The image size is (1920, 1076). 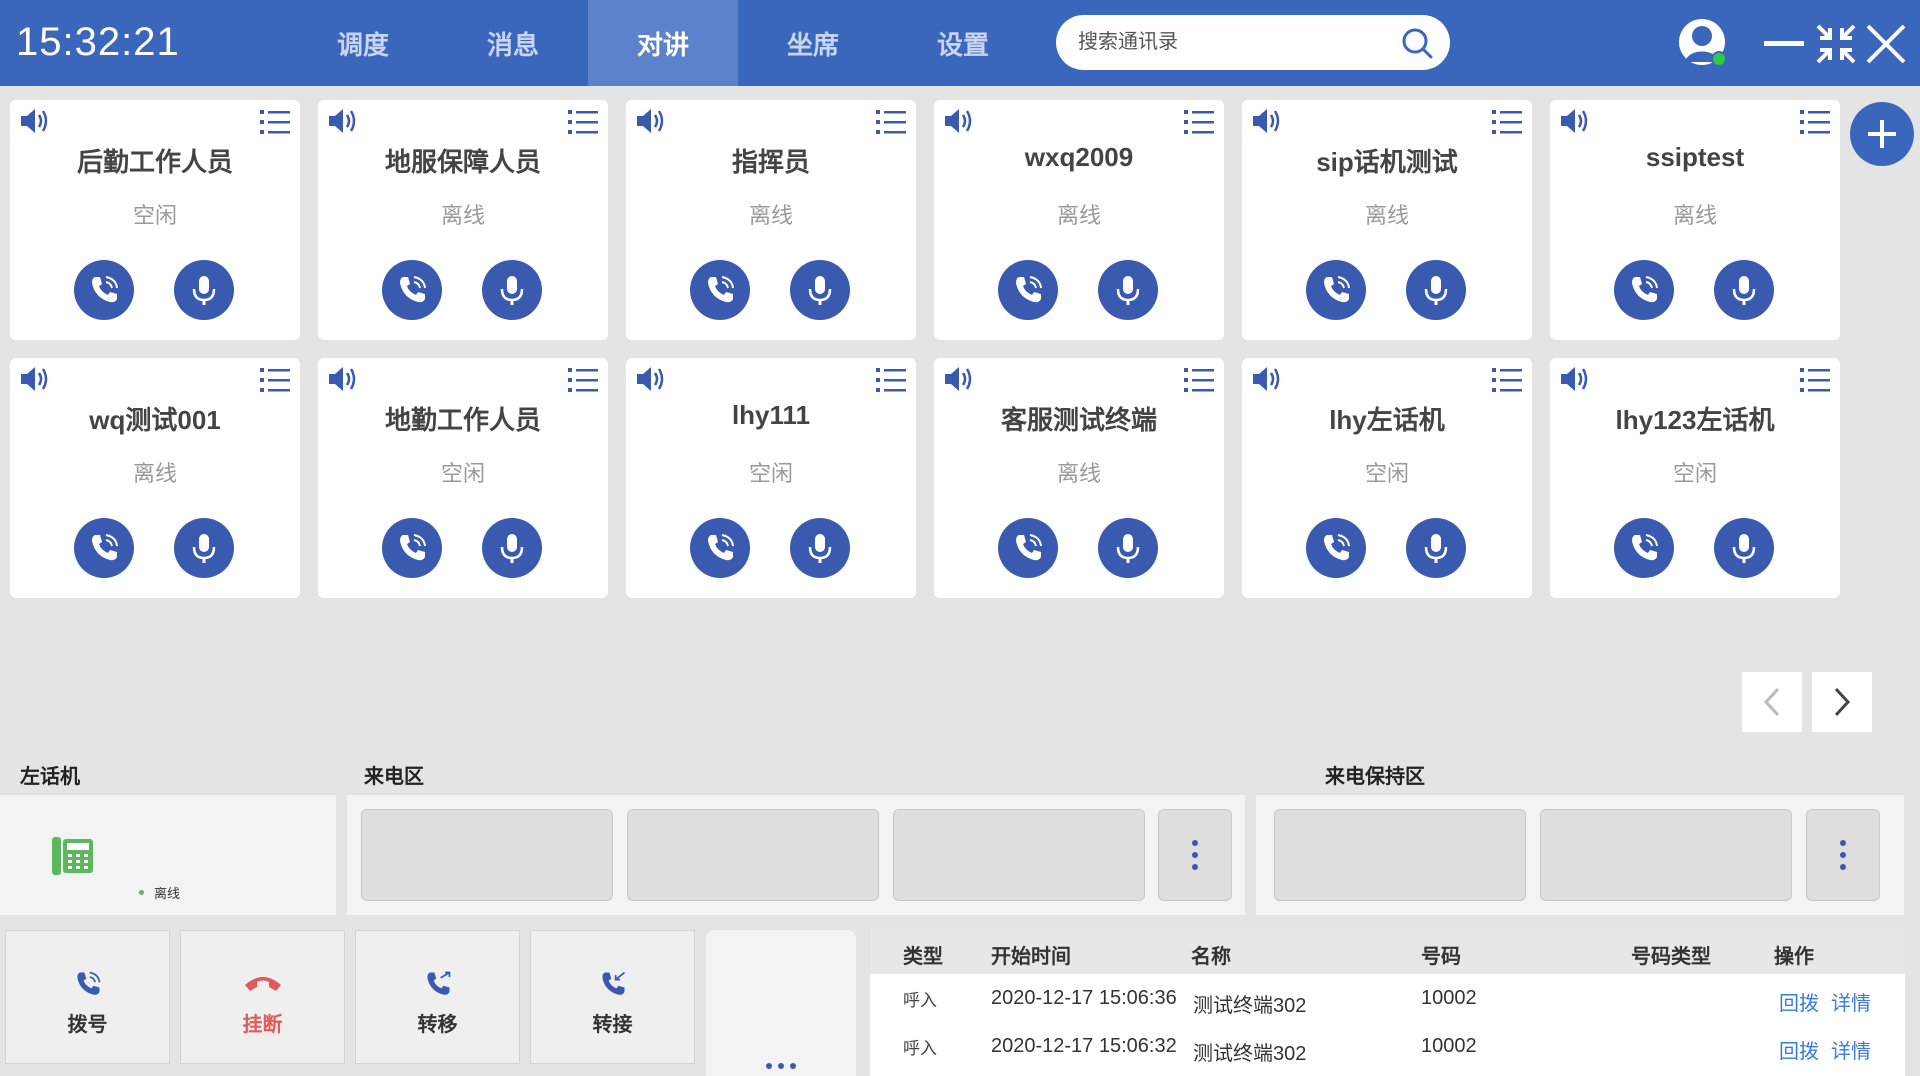 I want to click on next-page-button, so click(x=1842, y=702).